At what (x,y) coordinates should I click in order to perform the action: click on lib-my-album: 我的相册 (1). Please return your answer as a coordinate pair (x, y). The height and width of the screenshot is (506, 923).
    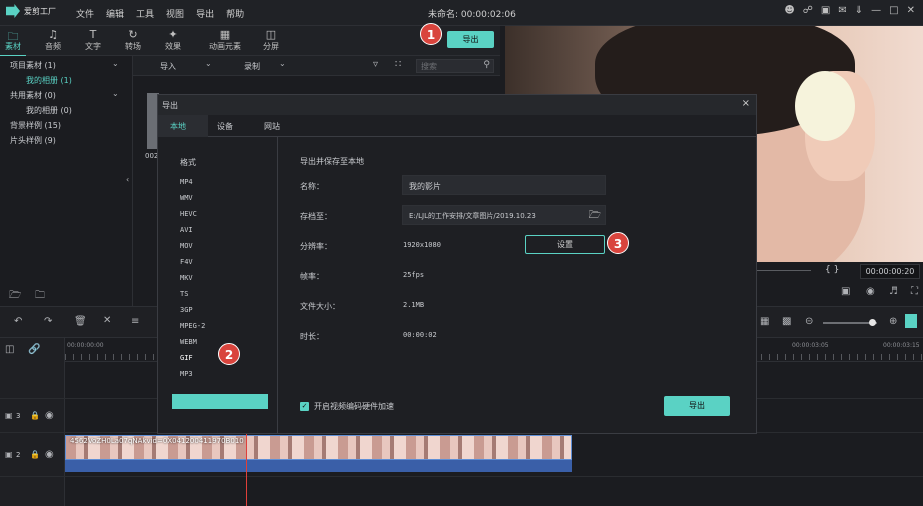
    Looking at the image, I should click on (49, 80).